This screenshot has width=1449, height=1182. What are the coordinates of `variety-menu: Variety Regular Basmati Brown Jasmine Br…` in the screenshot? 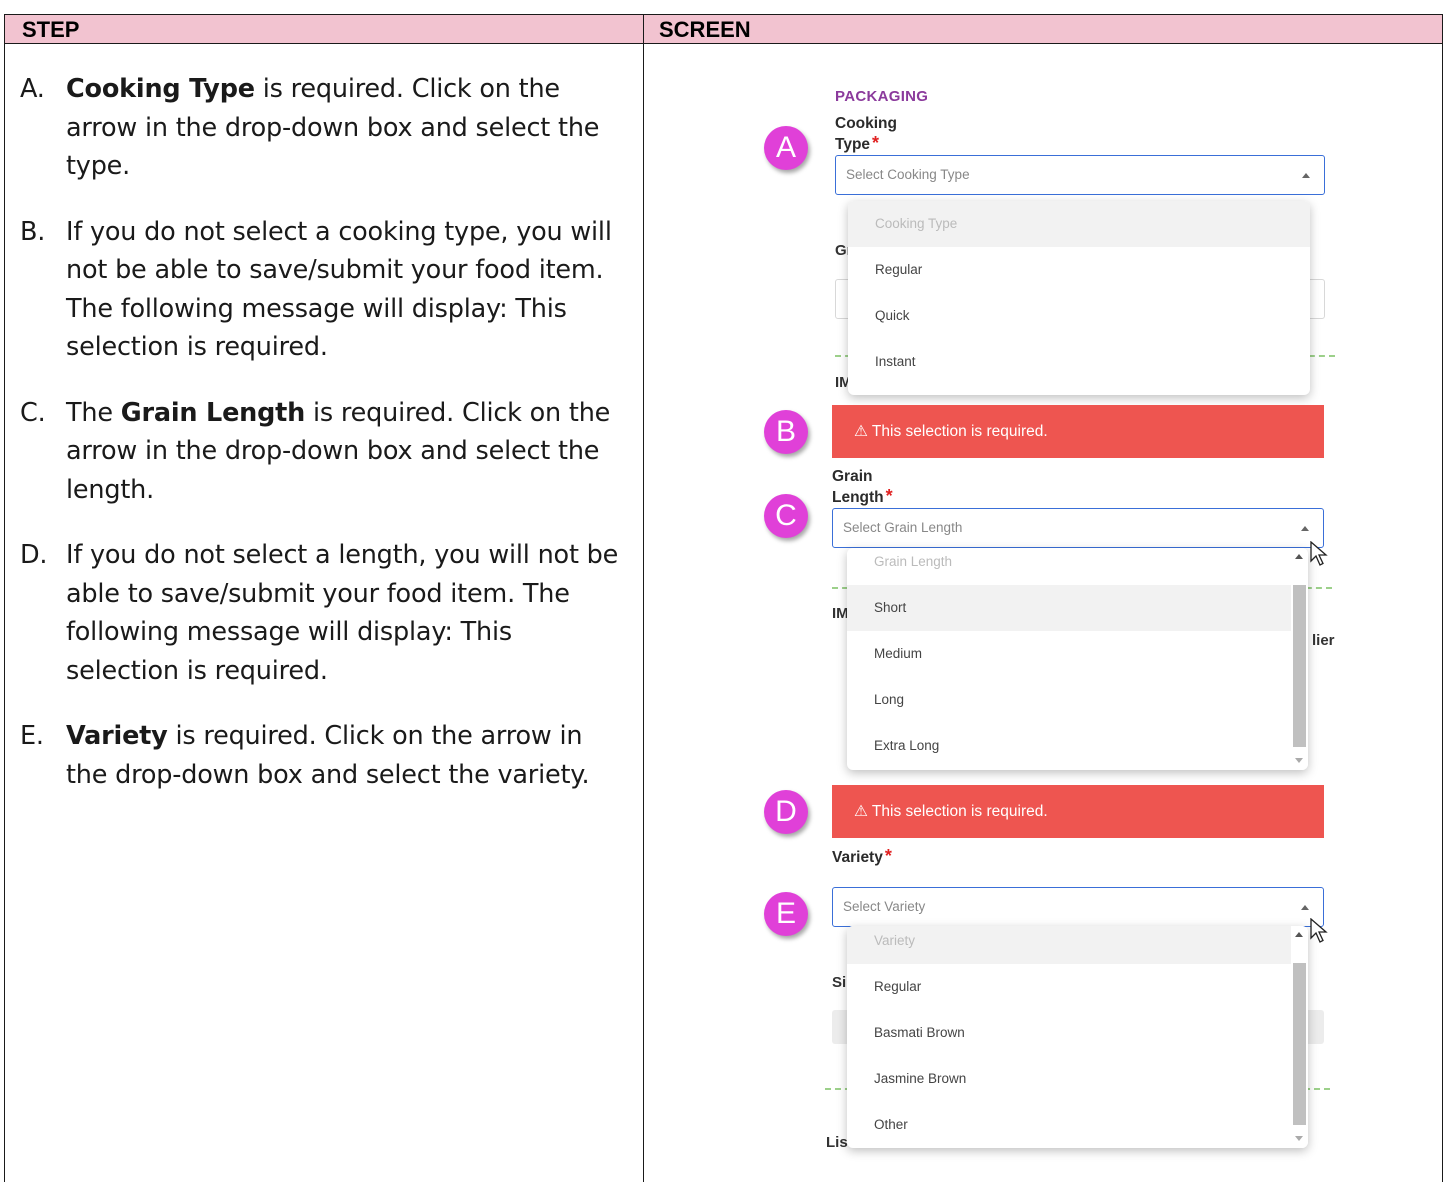 It's located at (1077, 1037).